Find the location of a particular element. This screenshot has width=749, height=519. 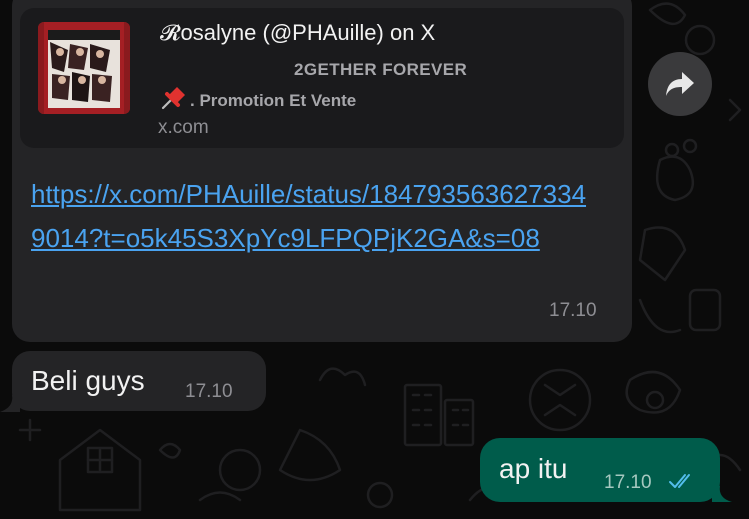

link-preview-domain: x.com is located at coordinates (183, 127).